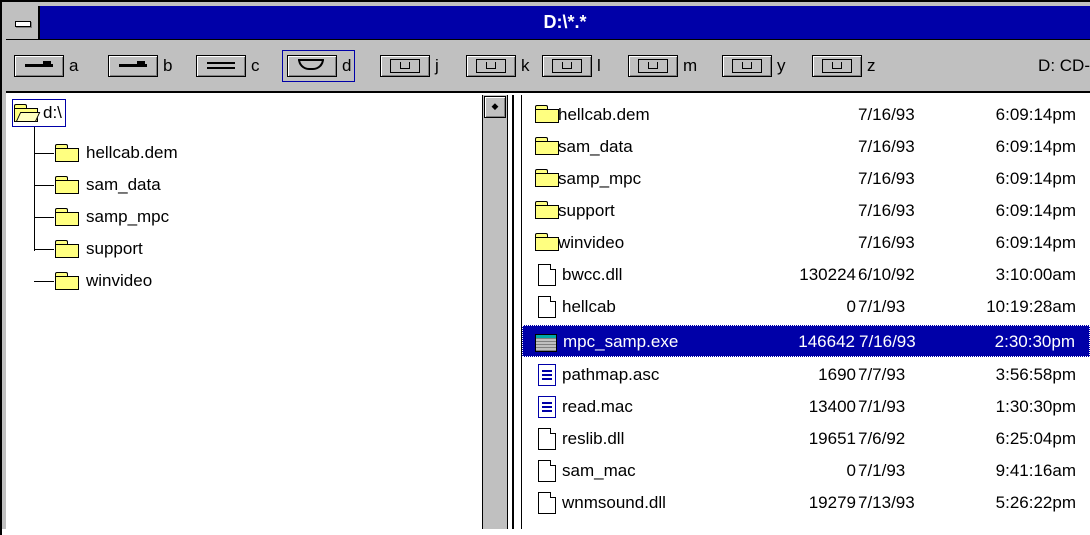  Describe the element at coordinates (662, 66) in the screenshot. I see `drive-m: m` at that location.